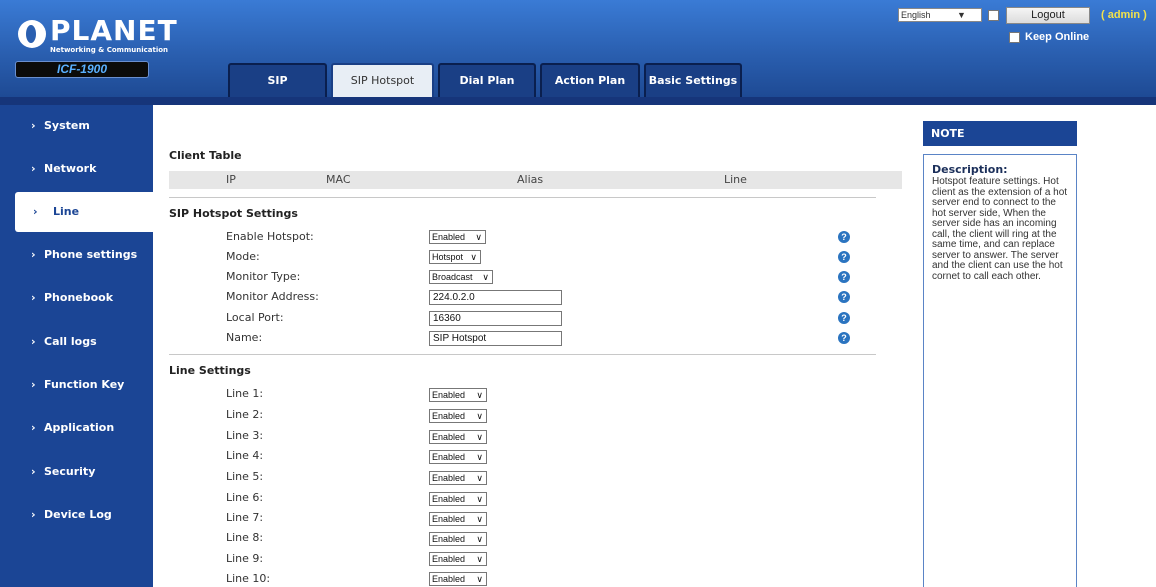  I want to click on sidebar-item-label: Function Key, so click(84, 384).